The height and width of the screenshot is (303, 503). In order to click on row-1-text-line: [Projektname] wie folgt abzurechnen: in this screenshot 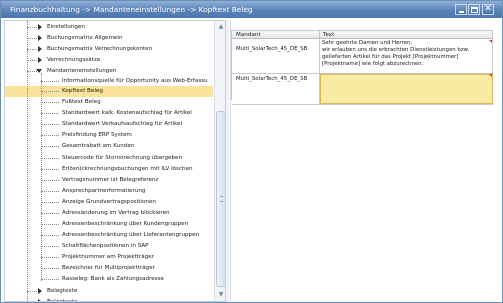, I will do `click(373, 64)`.